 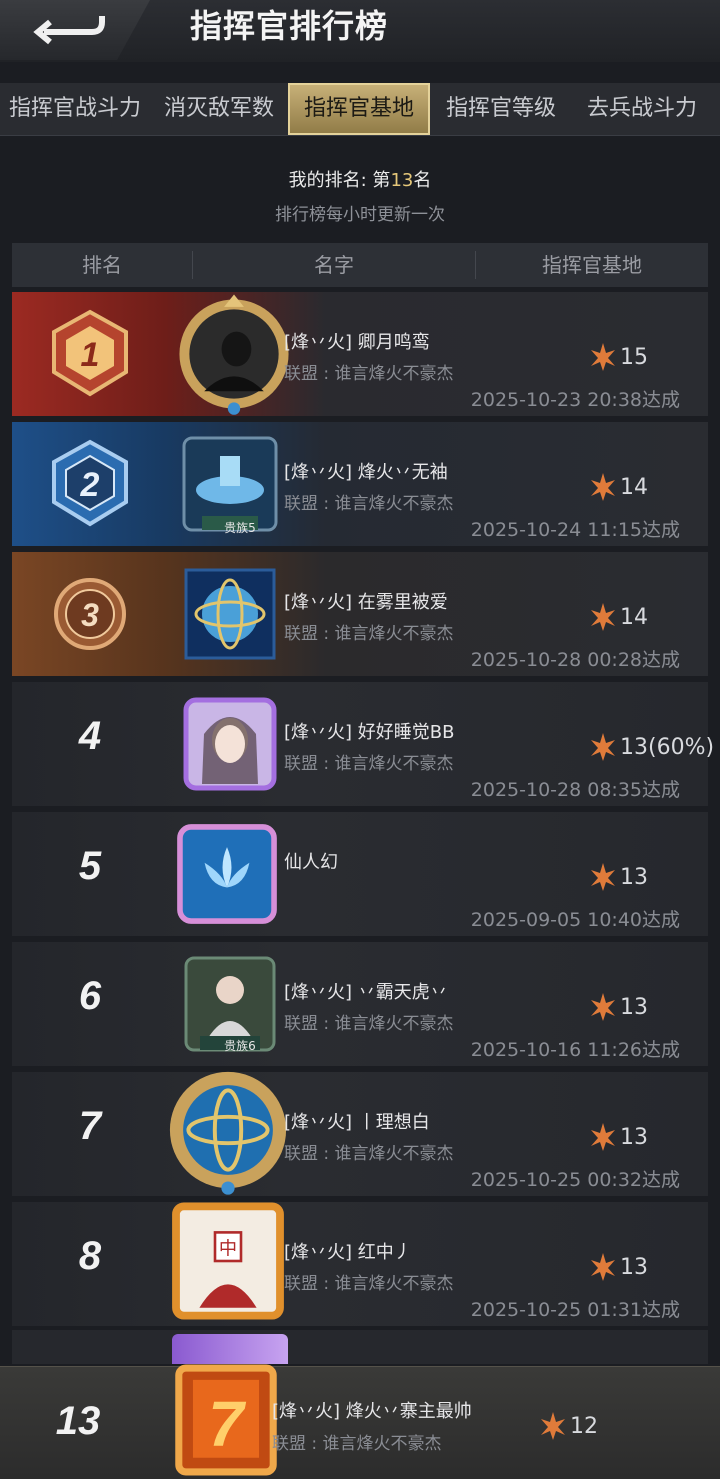 What do you see at coordinates (102, 265) in the screenshot?
I see `header-rank: 排名` at bounding box center [102, 265].